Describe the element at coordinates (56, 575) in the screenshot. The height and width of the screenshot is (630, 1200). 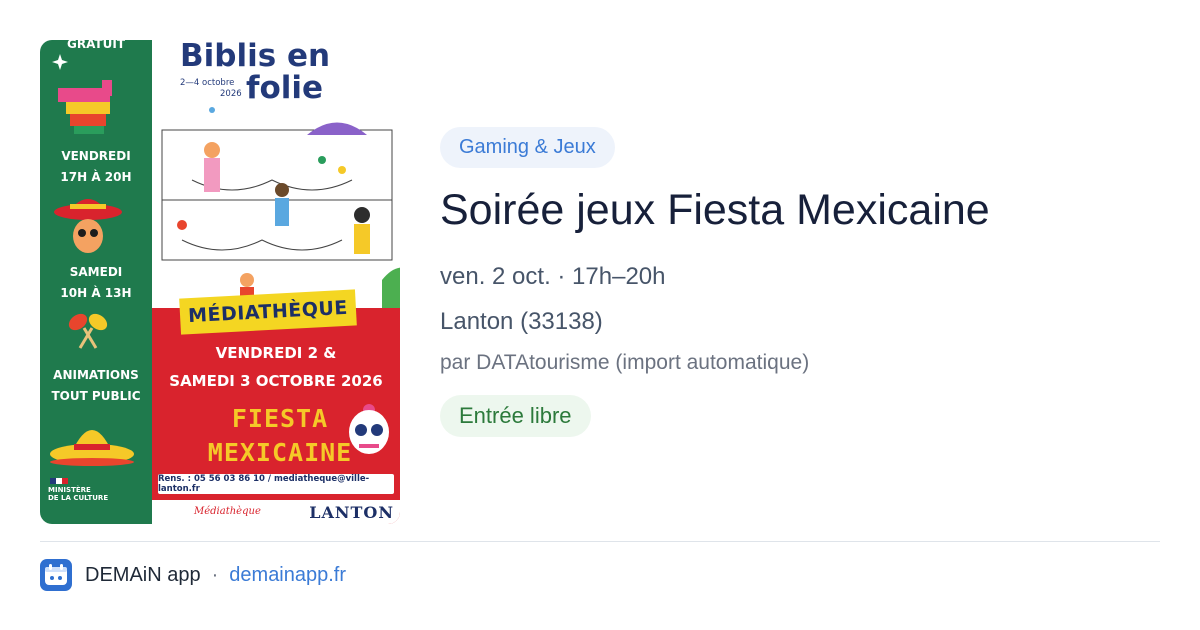
I see `app-logo-icon` at that location.